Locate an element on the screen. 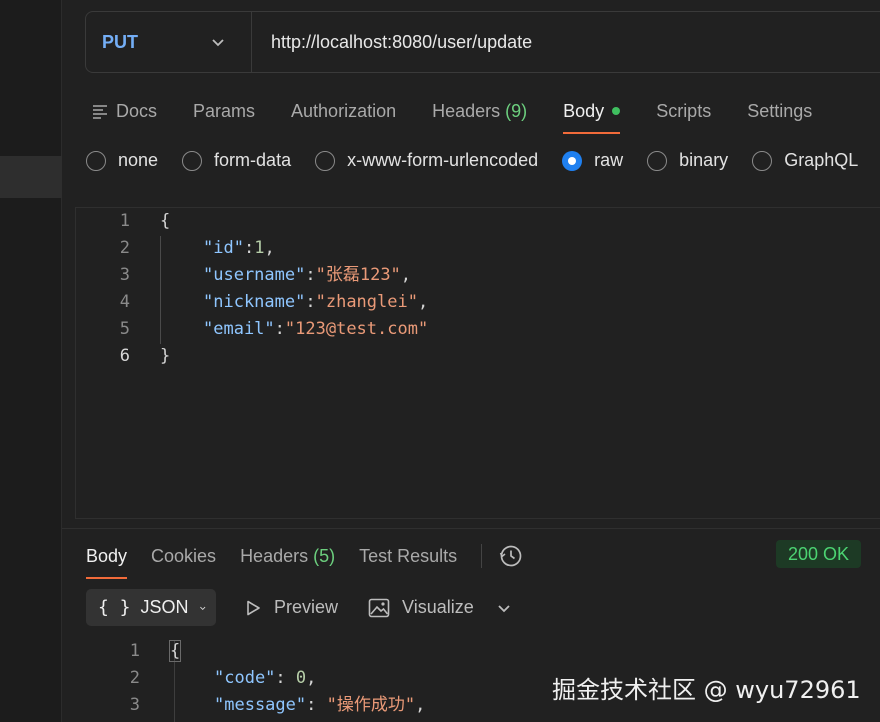 The width and height of the screenshot is (880, 722). response-divider is located at coordinates (471, 528).